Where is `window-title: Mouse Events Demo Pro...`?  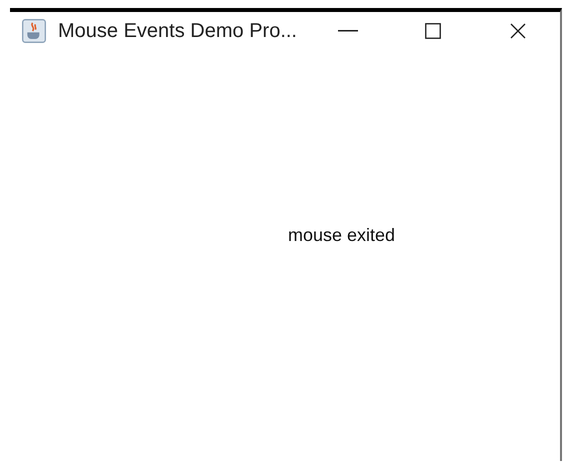 window-title: Mouse Events Demo Pro... is located at coordinates (178, 31).